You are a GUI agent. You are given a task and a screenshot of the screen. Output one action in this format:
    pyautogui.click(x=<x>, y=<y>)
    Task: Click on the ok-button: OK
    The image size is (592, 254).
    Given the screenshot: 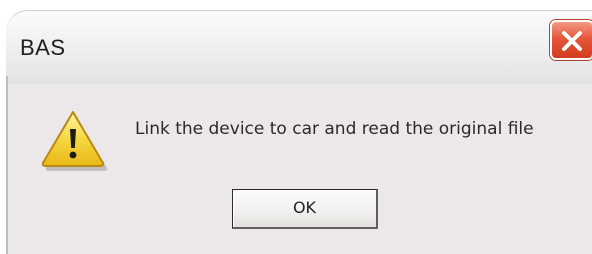 What is the action you would take?
    pyautogui.click(x=305, y=209)
    